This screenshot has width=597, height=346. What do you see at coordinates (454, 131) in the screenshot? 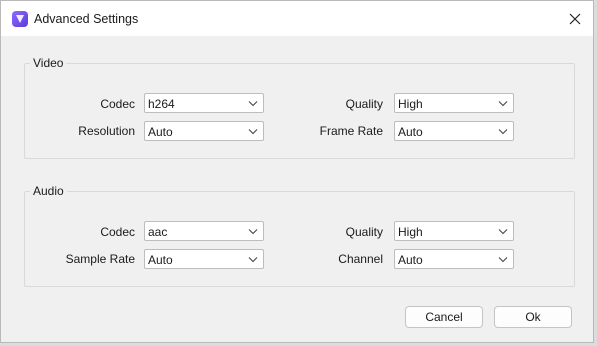
I see `video-frame-rate-select: Auto` at bounding box center [454, 131].